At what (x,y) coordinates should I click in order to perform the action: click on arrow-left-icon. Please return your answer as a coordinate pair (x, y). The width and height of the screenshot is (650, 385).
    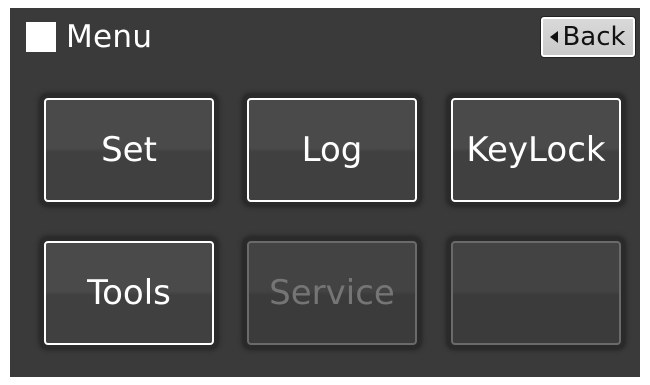
    Looking at the image, I should click on (554, 37).